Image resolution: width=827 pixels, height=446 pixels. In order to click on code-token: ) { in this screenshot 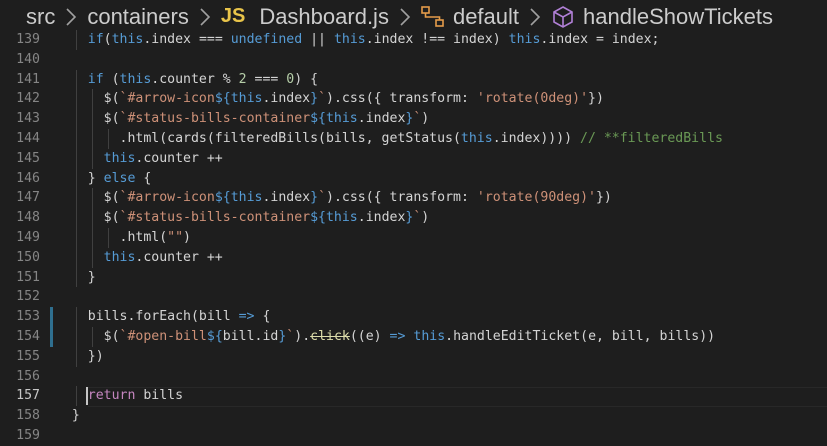, I will do `click(306, 79)`.